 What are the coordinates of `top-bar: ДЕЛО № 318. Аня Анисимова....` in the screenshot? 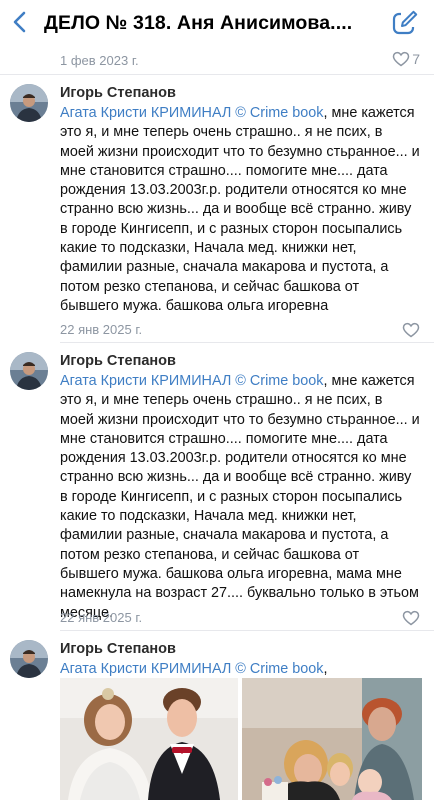 It's located at (217, 23).